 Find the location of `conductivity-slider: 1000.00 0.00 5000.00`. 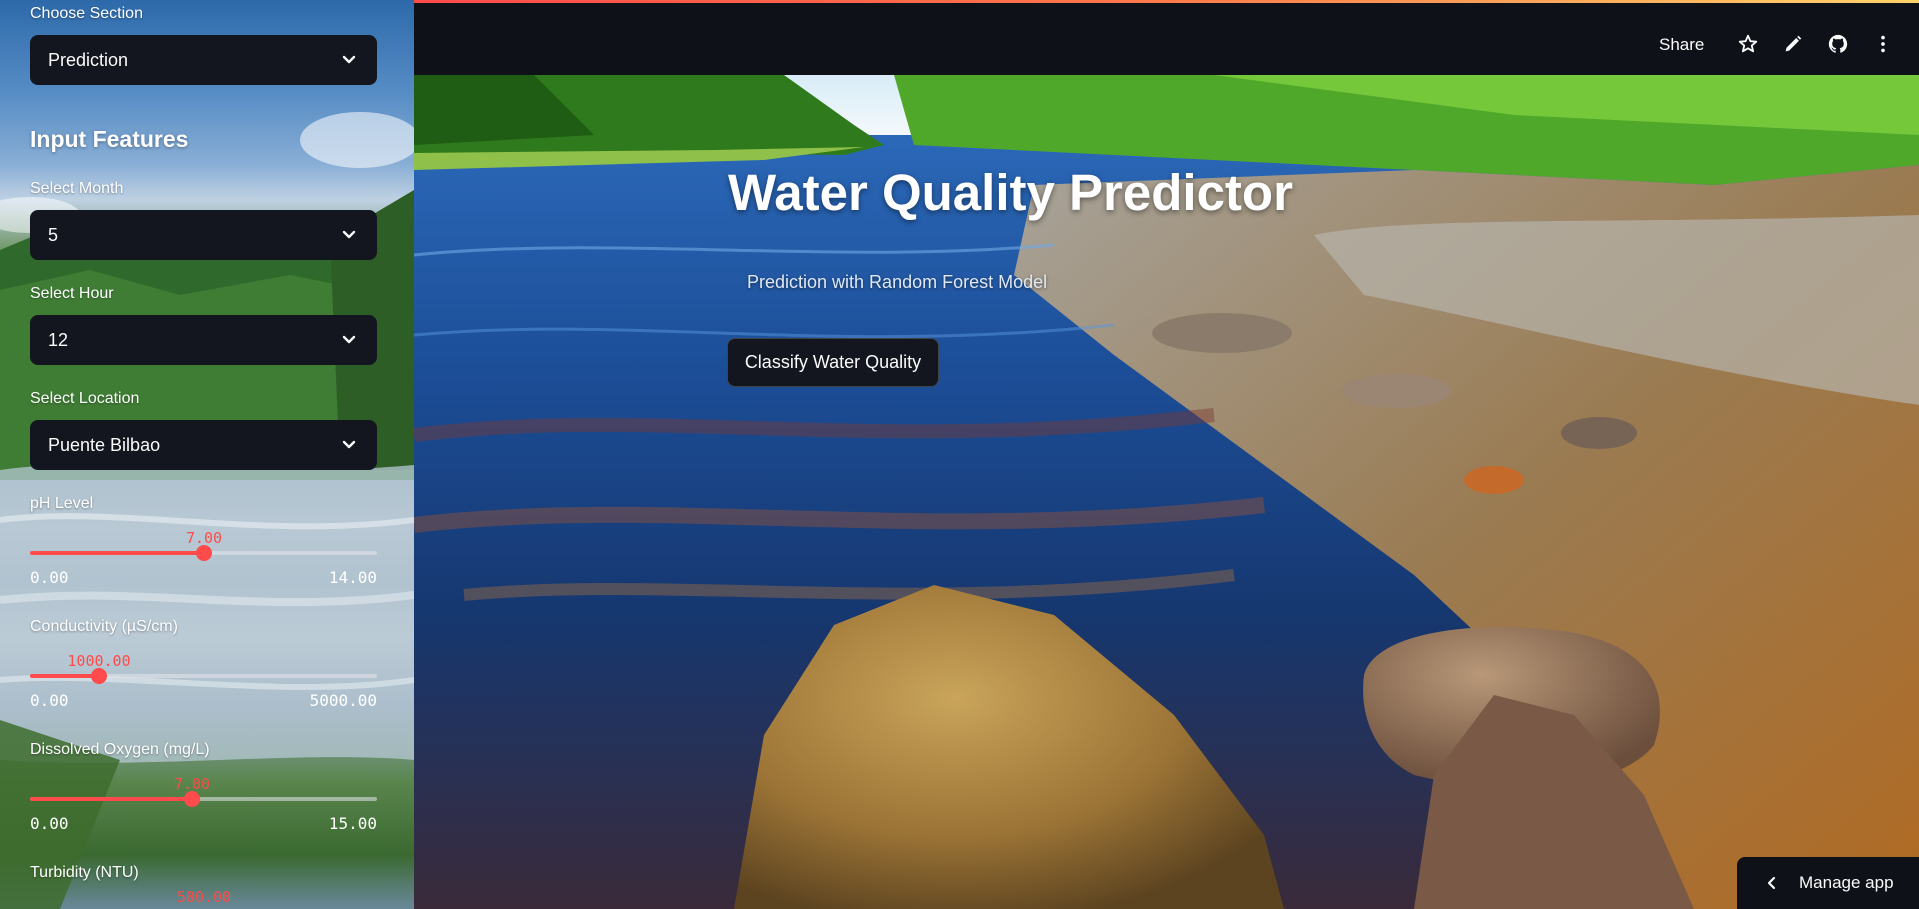

conductivity-slider: 1000.00 0.00 5000.00 is located at coordinates (203, 674).